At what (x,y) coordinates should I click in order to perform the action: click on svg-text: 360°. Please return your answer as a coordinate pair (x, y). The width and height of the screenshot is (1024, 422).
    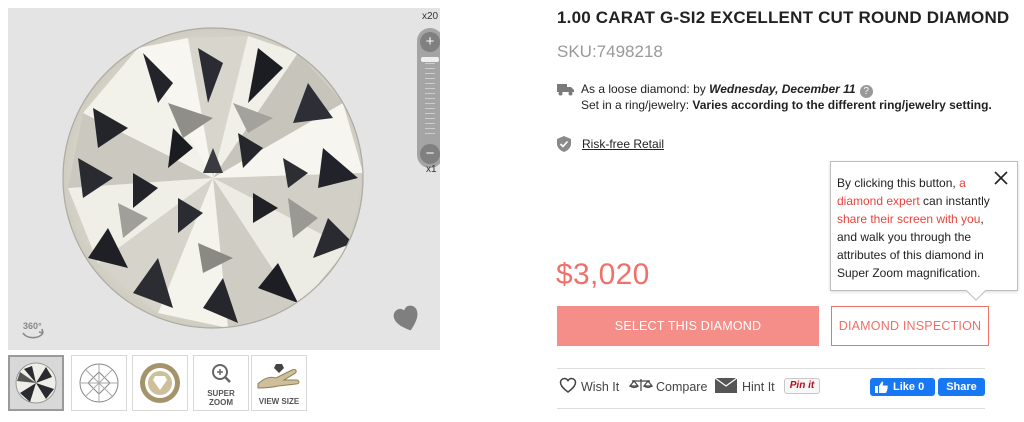
    Looking at the image, I should click on (32, 326).